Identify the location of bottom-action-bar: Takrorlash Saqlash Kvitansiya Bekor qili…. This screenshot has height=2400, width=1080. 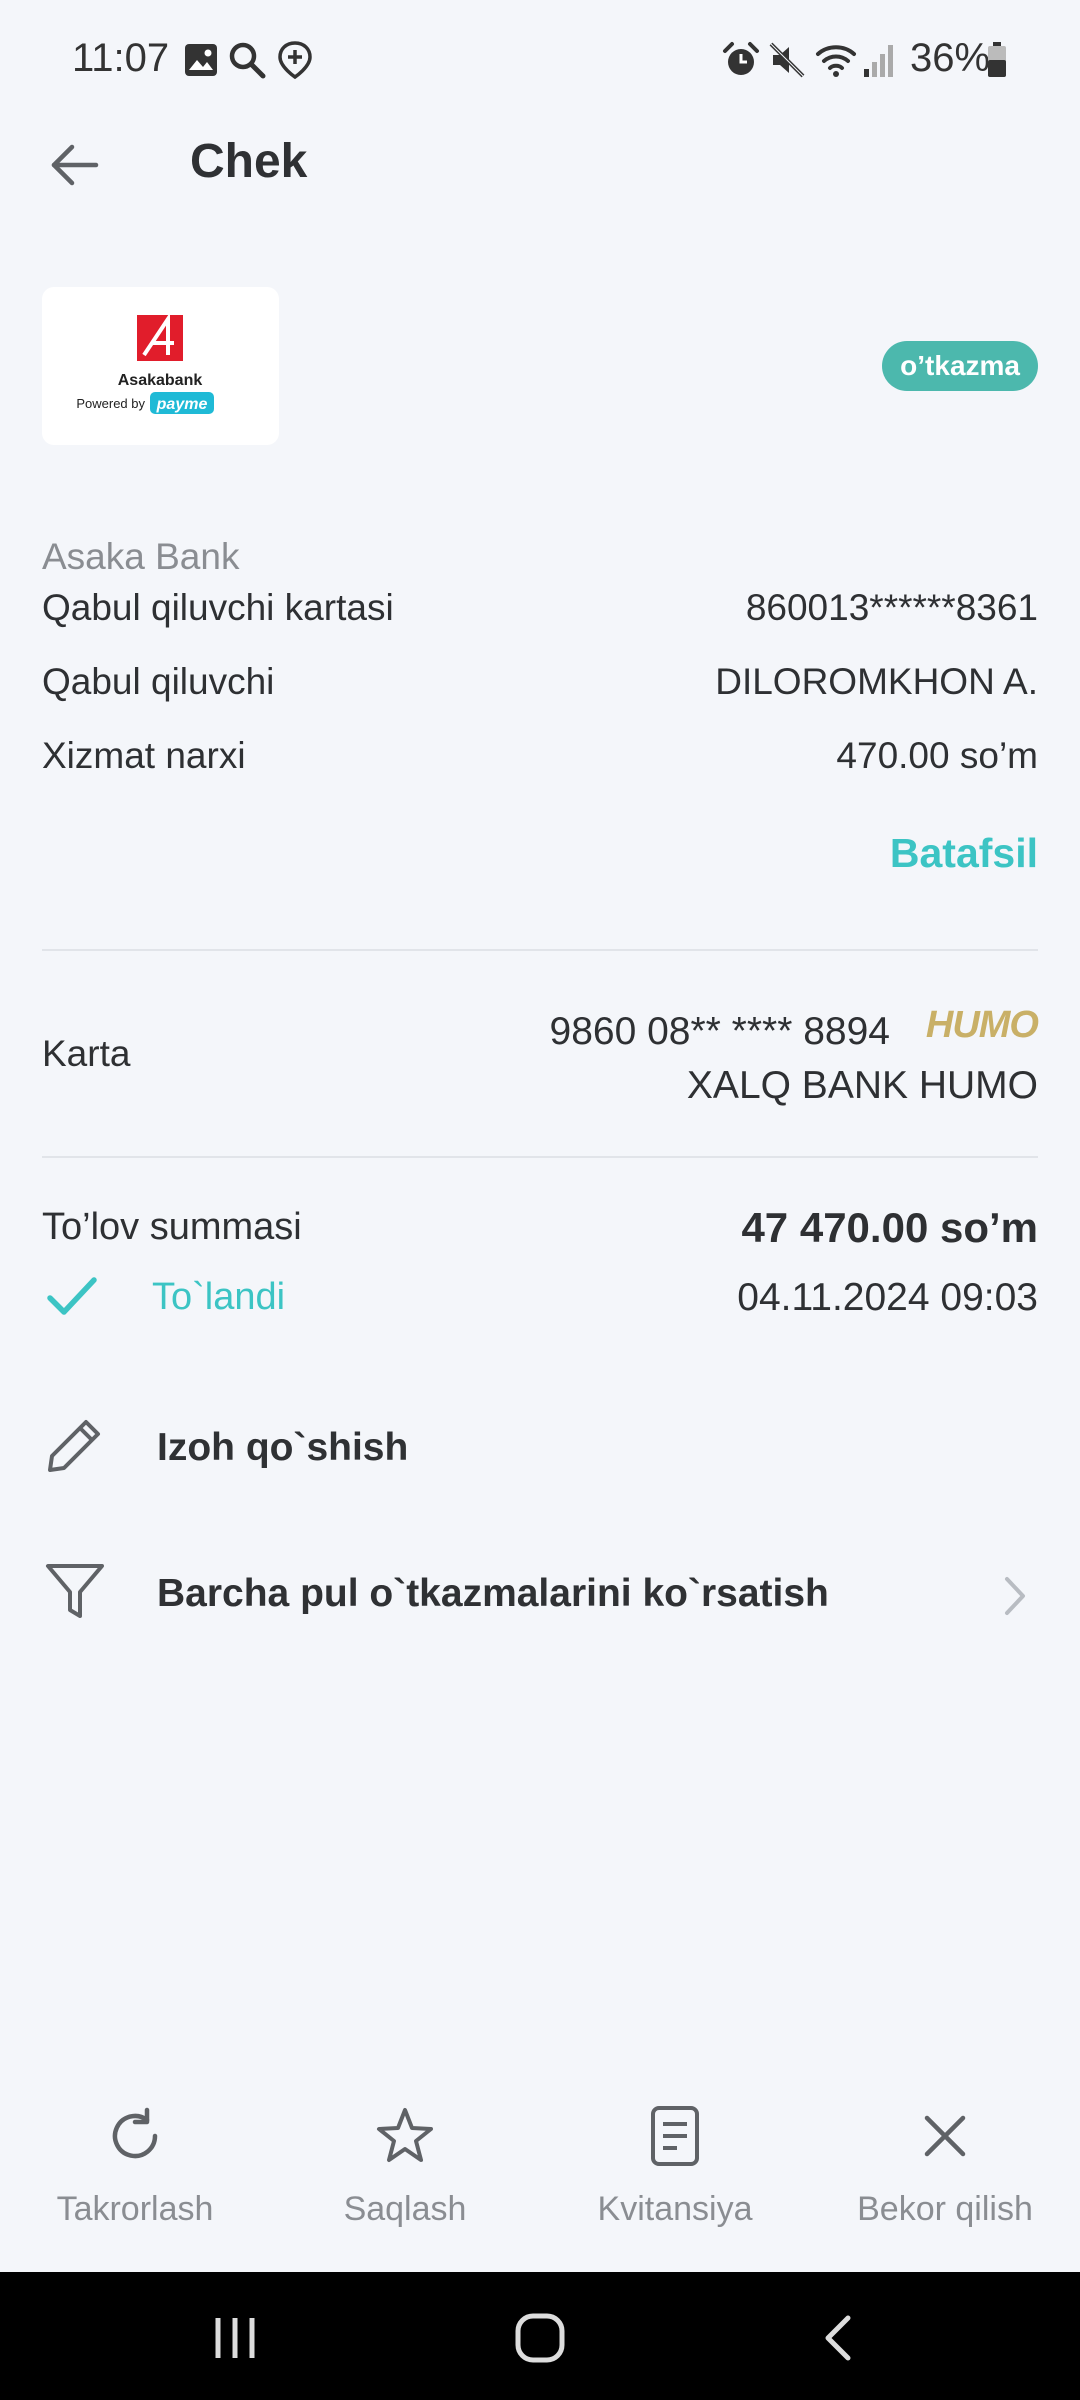
(540, 2180).